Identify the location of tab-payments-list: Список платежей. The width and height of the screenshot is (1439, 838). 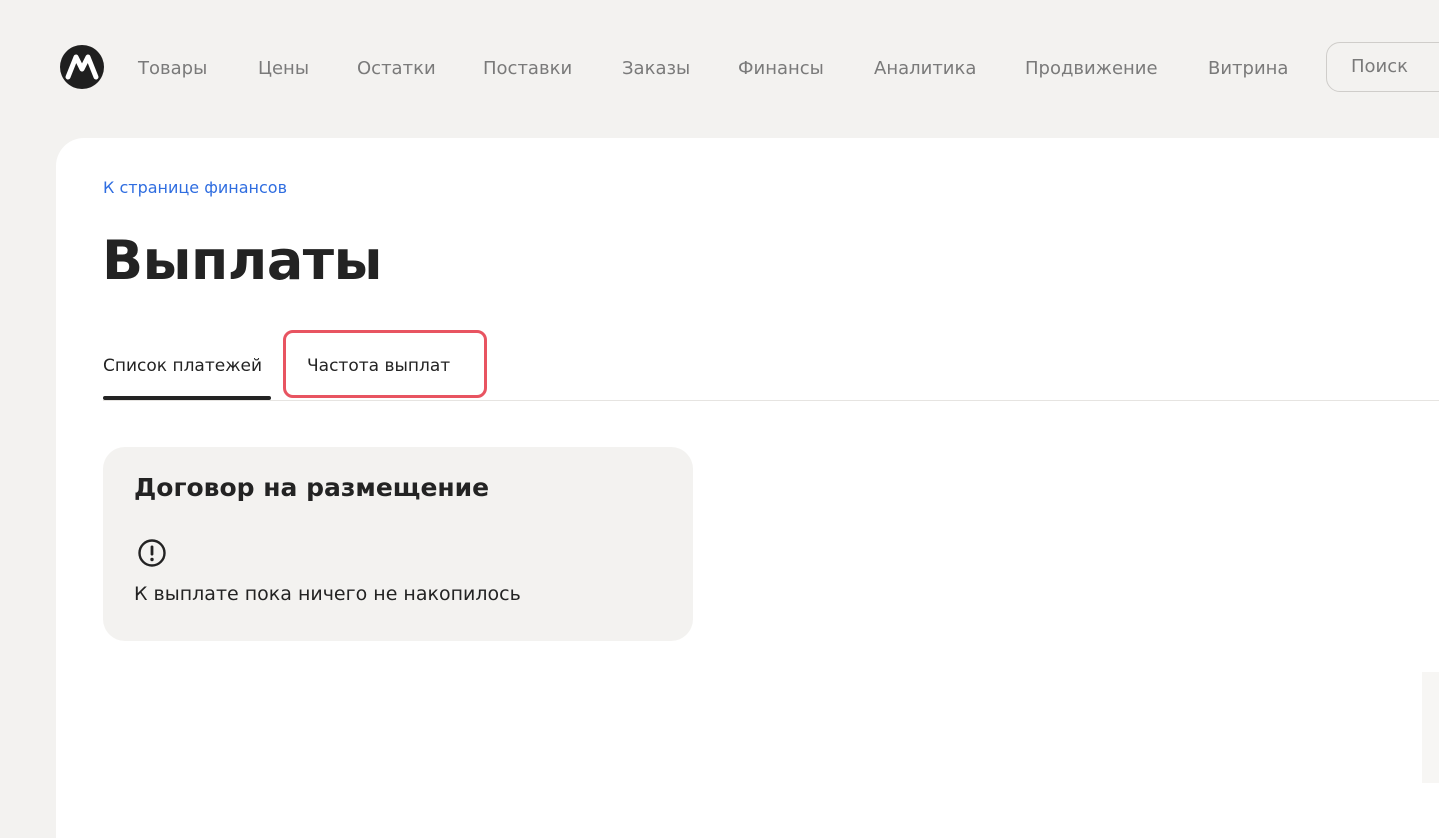
(182, 366).